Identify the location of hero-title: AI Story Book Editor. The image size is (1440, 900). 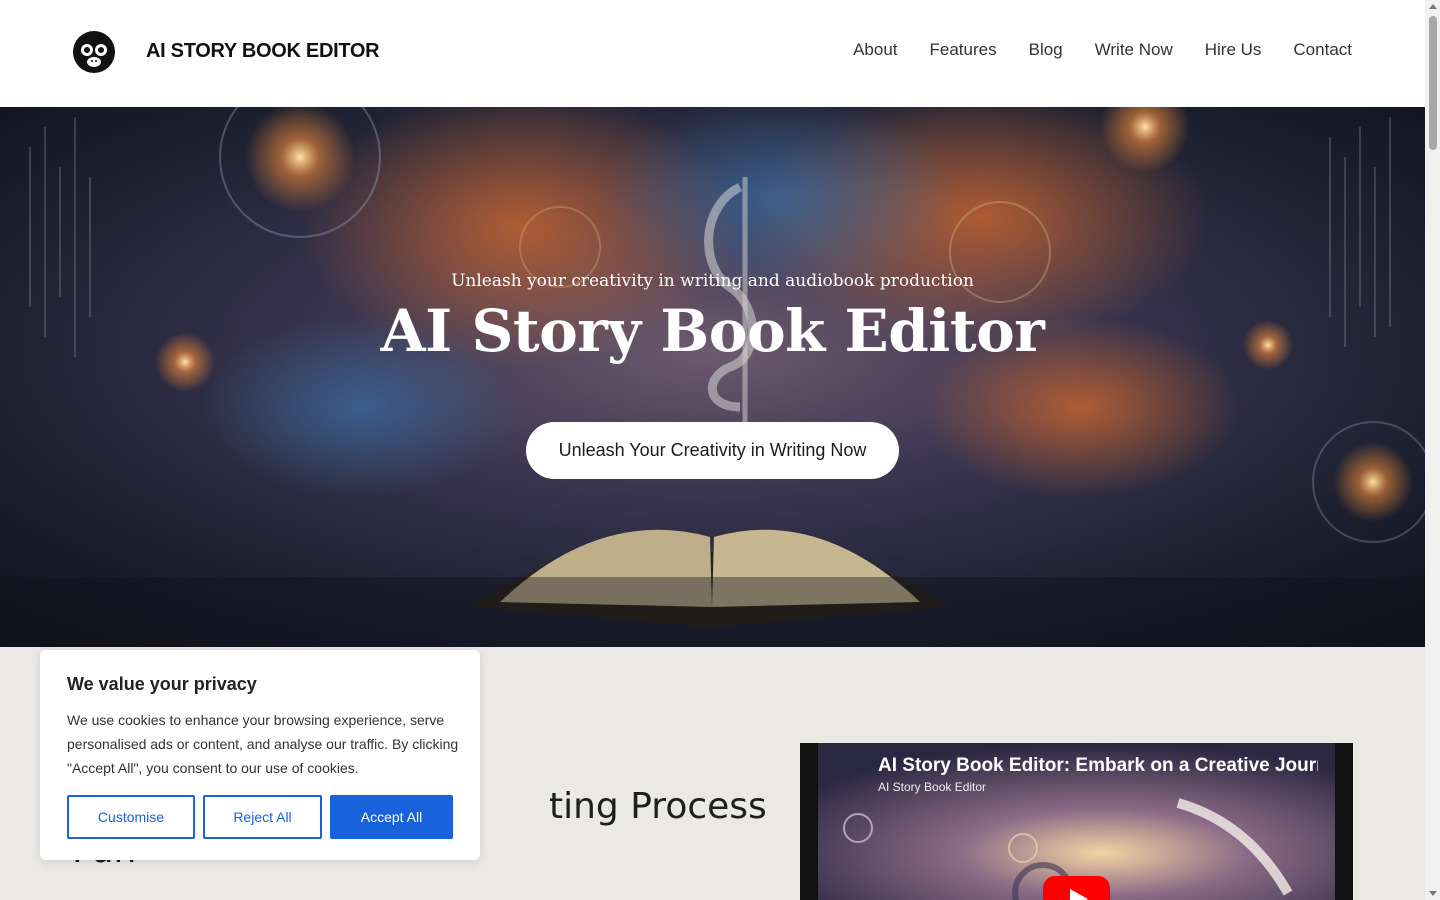
(712, 331).